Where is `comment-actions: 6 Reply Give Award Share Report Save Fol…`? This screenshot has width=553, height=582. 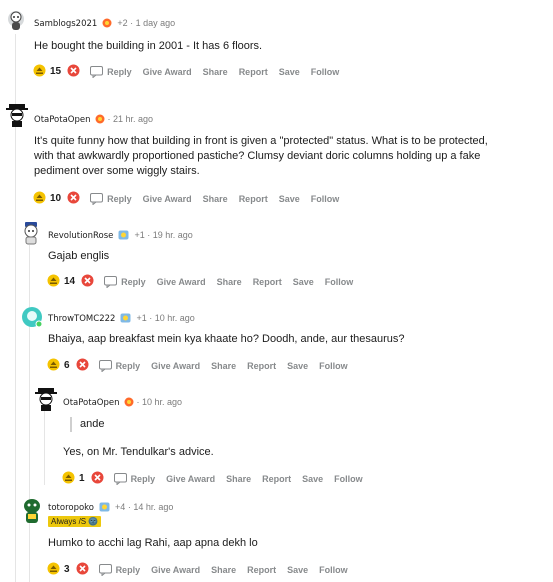
comment-actions: 6 Reply Give Award Share Report Save Fol… is located at coordinates (203, 365).